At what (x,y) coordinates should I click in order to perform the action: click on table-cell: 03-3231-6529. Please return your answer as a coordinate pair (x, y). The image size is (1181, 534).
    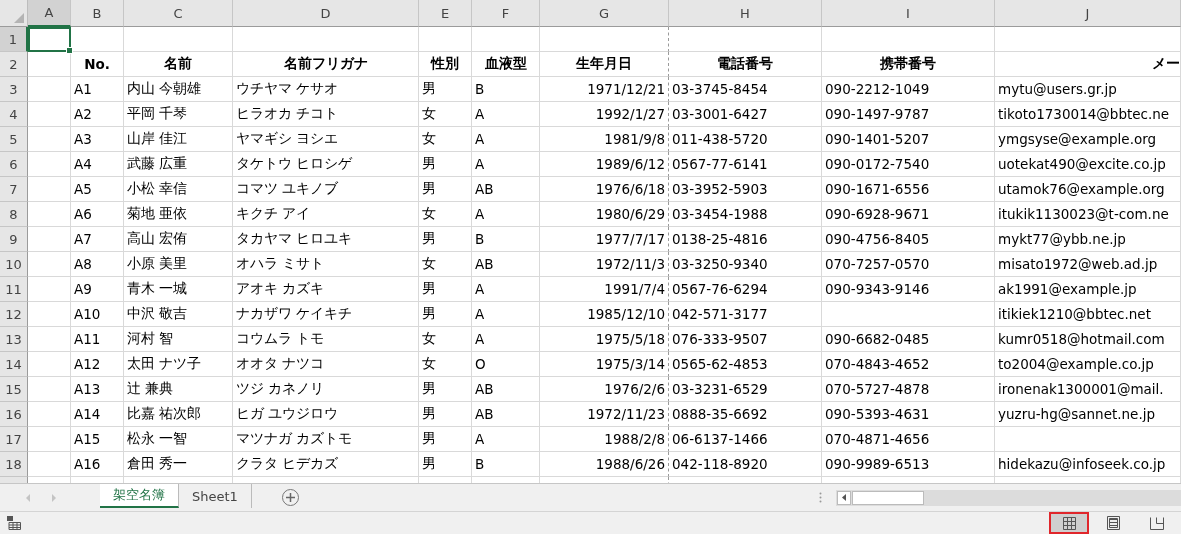
    Looking at the image, I should click on (745, 389).